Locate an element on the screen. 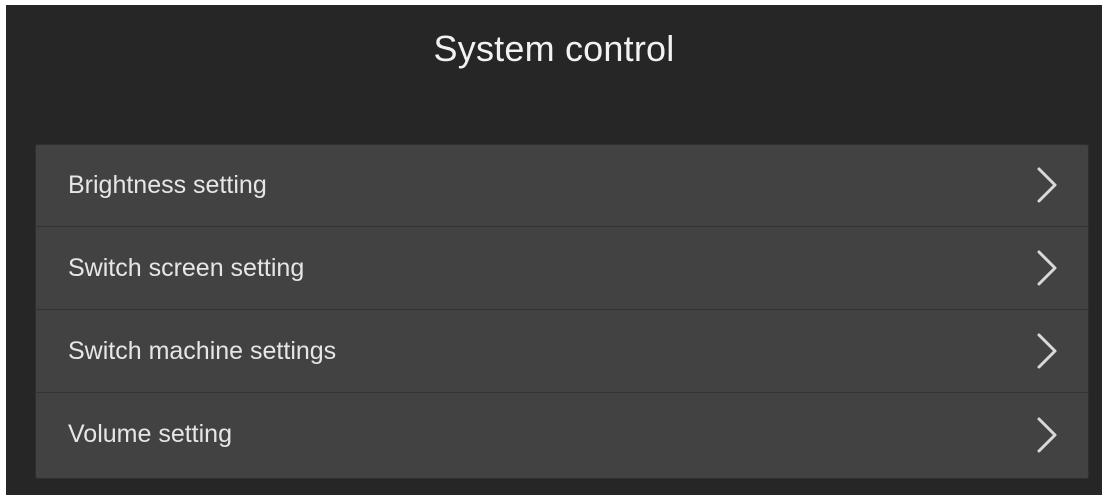 The height and width of the screenshot is (498, 1108). menu-item-label: Brightness setting is located at coordinates (167, 184).